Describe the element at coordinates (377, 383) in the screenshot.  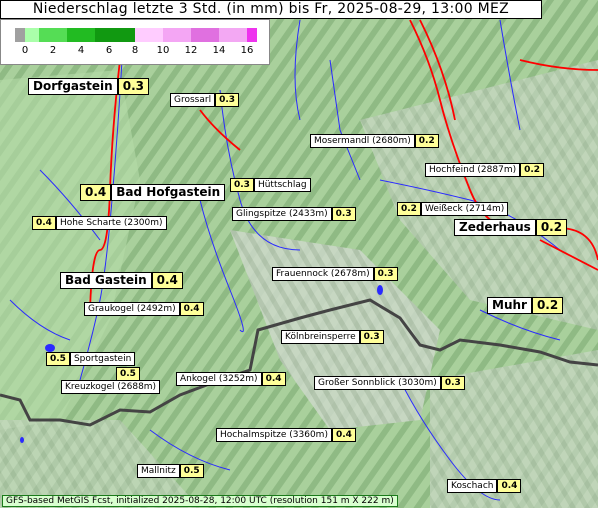
I see `place-name: Großer Sonnblick (3030m)` at that location.